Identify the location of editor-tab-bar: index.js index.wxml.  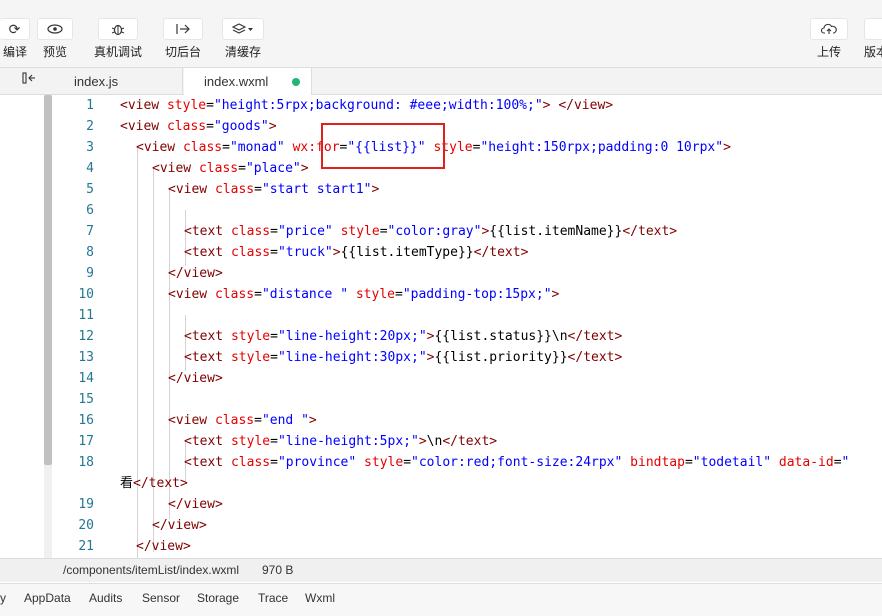
(441, 82).